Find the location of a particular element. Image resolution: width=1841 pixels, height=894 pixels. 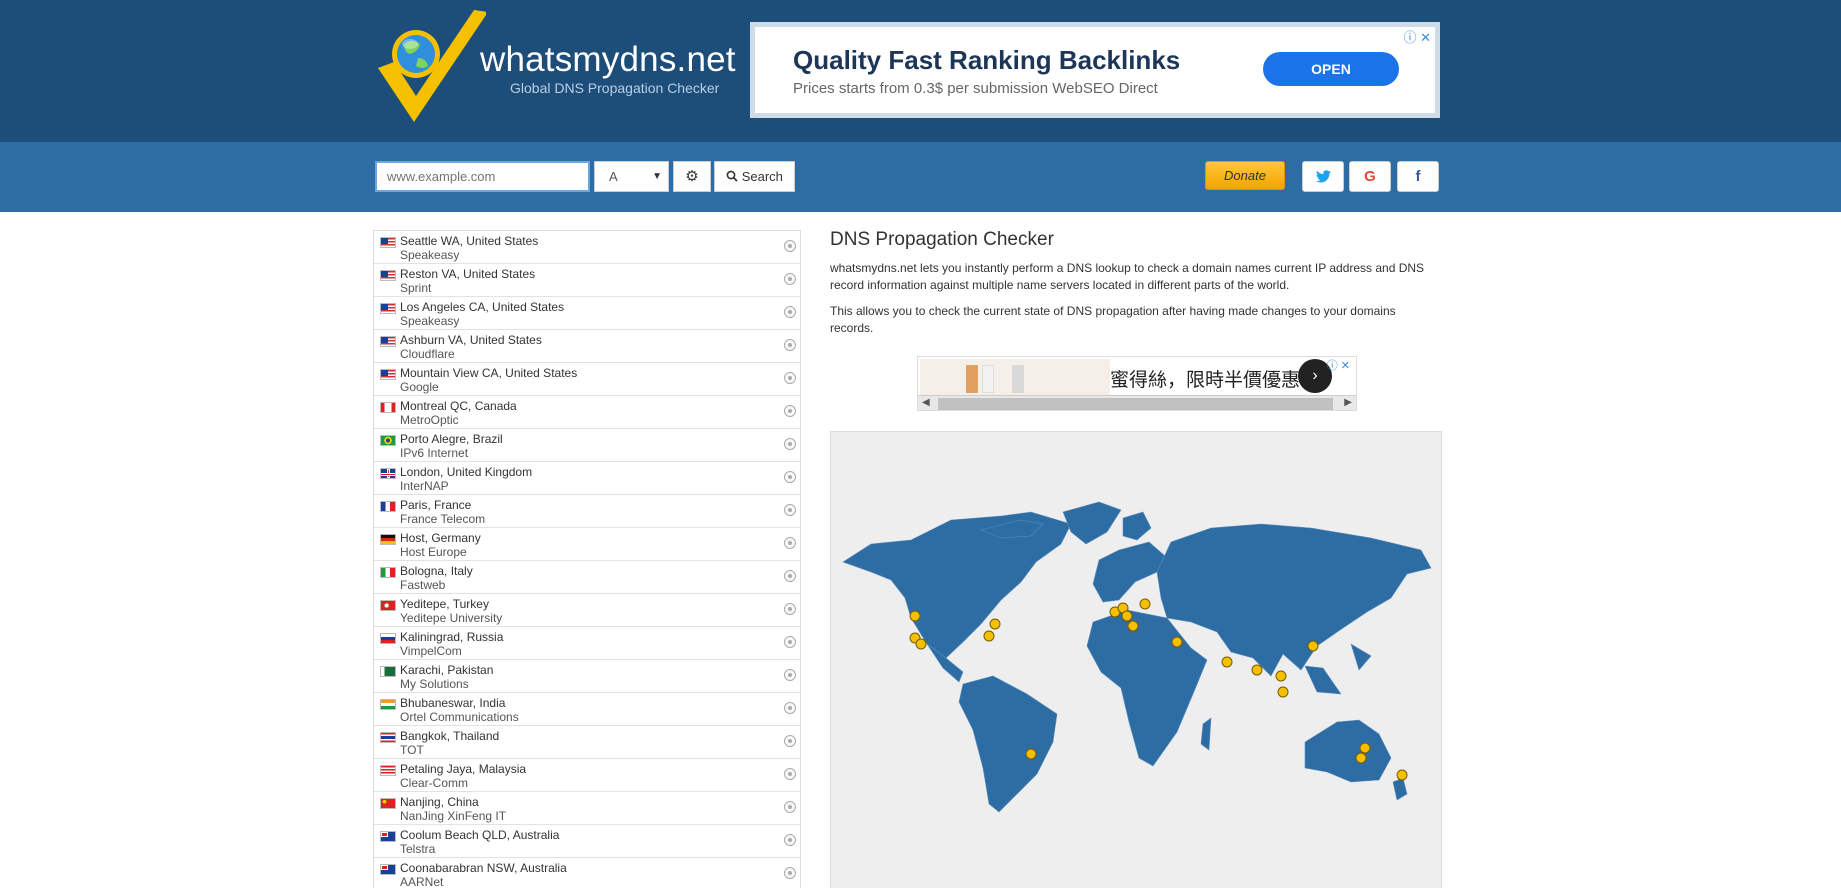

server-isp: NanJing XinFeng IT is located at coordinates (453, 816).